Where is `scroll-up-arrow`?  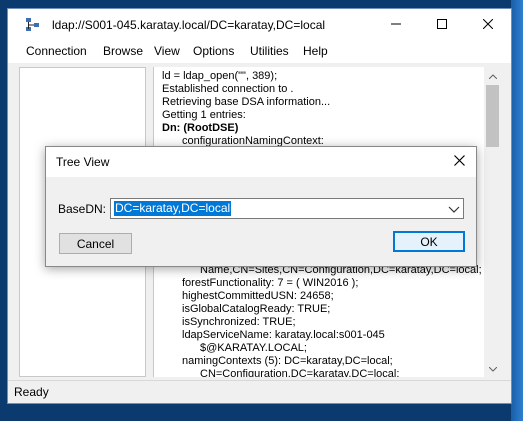
scroll-up-arrow is located at coordinates (492, 75).